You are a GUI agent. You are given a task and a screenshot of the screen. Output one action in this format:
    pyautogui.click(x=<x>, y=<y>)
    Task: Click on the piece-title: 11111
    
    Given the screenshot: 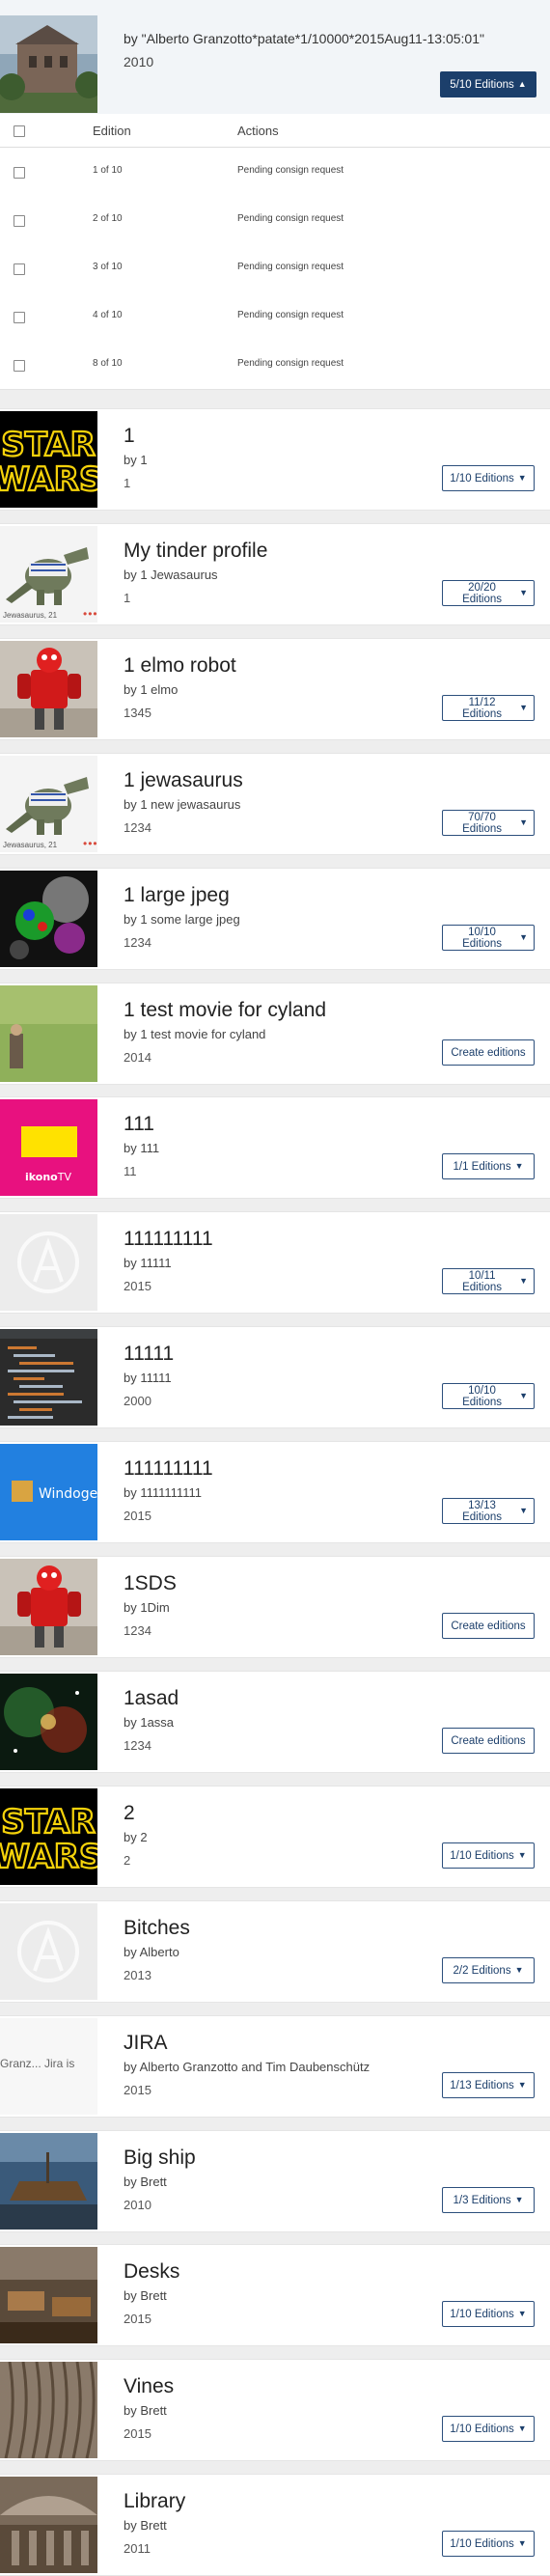 What is the action you would take?
    pyautogui.click(x=149, y=1354)
    